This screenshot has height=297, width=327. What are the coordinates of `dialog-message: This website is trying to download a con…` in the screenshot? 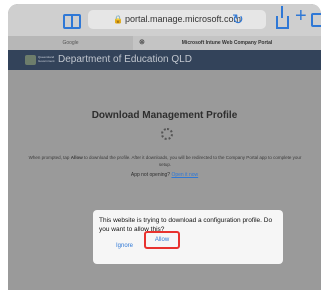 It's located at (186, 225).